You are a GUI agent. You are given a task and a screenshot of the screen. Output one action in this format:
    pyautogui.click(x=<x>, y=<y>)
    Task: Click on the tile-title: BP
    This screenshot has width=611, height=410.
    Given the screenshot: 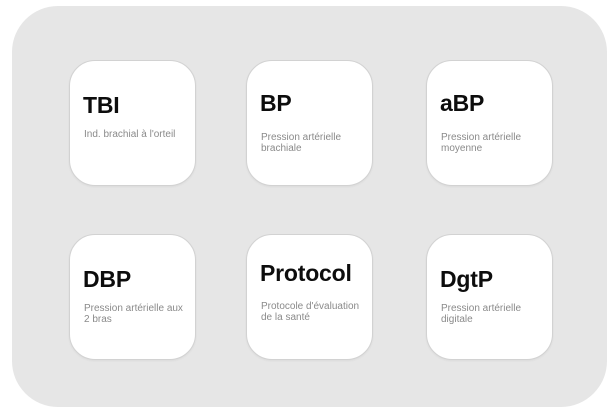 What is the action you would take?
    pyautogui.click(x=276, y=103)
    